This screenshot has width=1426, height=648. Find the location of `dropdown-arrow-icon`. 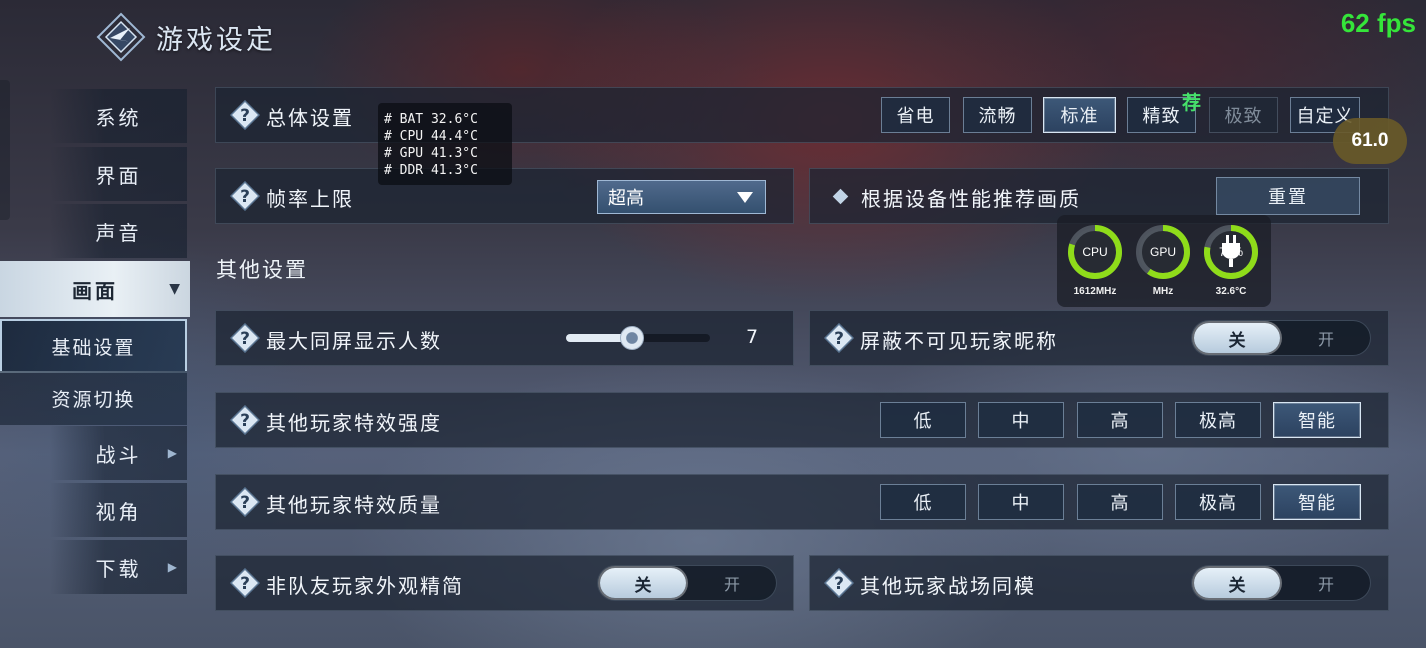

dropdown-arrow-icon is located at coordinates (745, 197).